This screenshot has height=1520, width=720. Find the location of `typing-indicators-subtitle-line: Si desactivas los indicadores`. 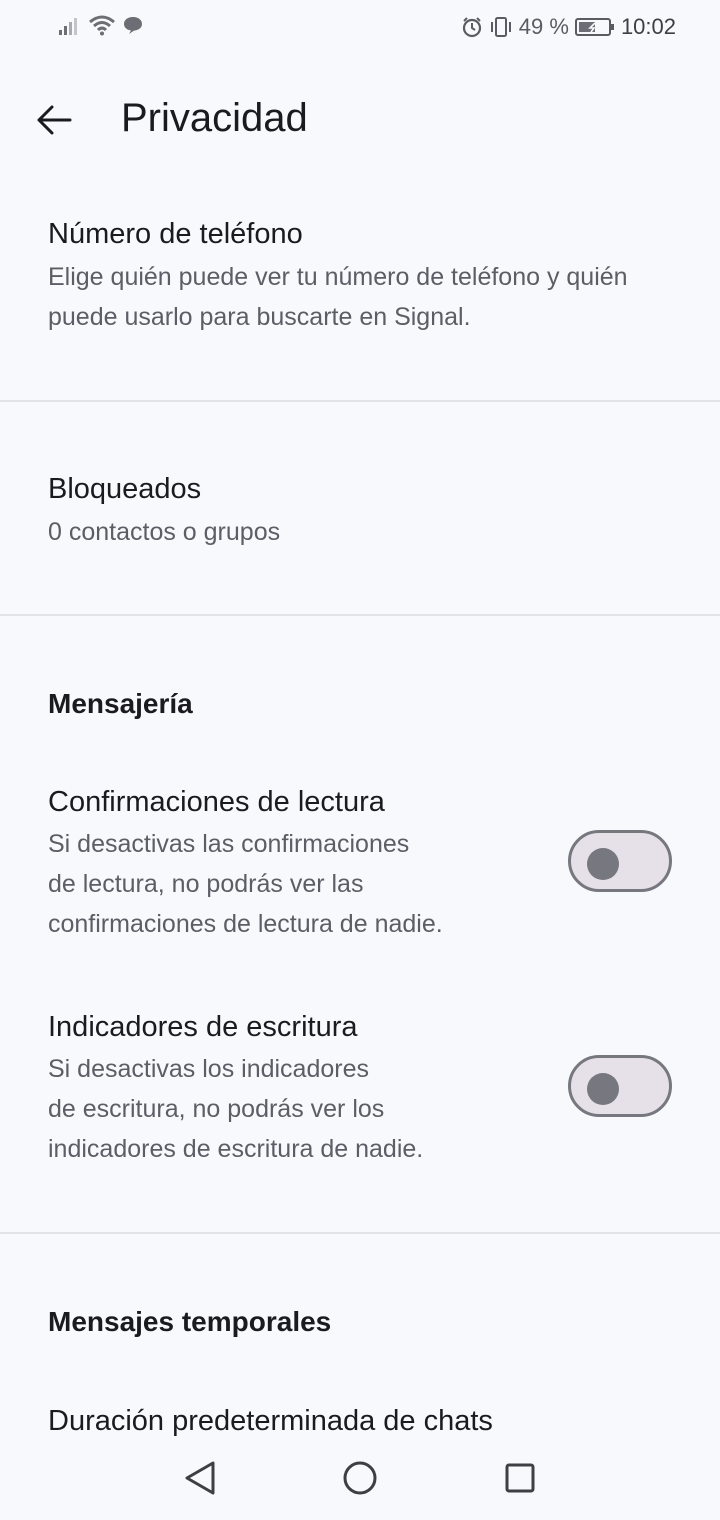

typing-indicators-subtitle-line: Si desactivas los indicadores is located at coordinates (208, 1069).